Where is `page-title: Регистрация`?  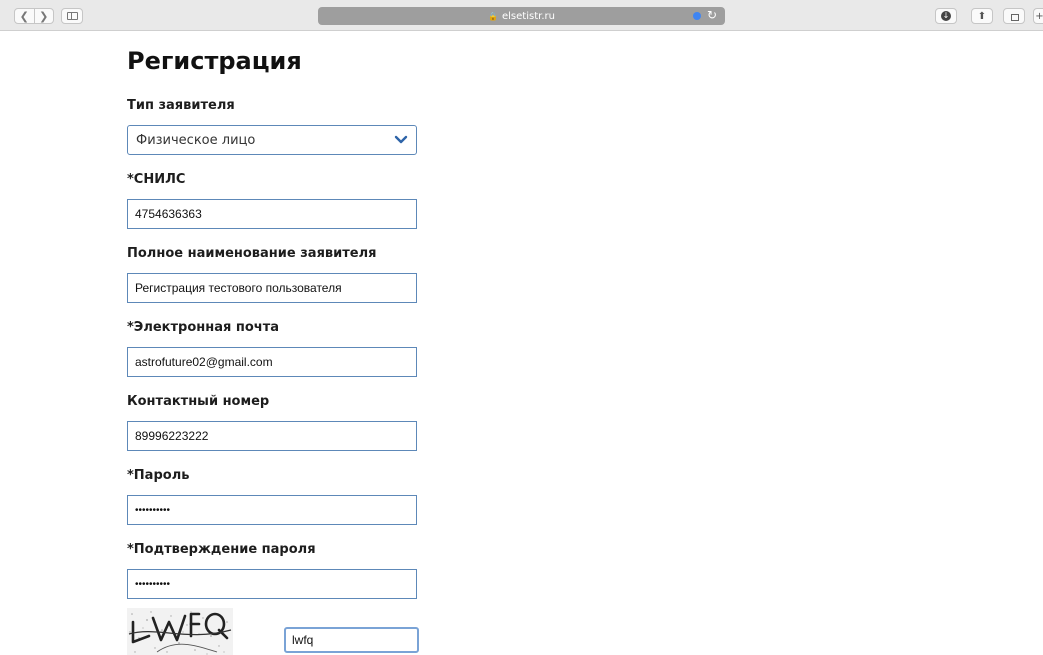
page-title: Регистрация is located at coordinates (214, 61).